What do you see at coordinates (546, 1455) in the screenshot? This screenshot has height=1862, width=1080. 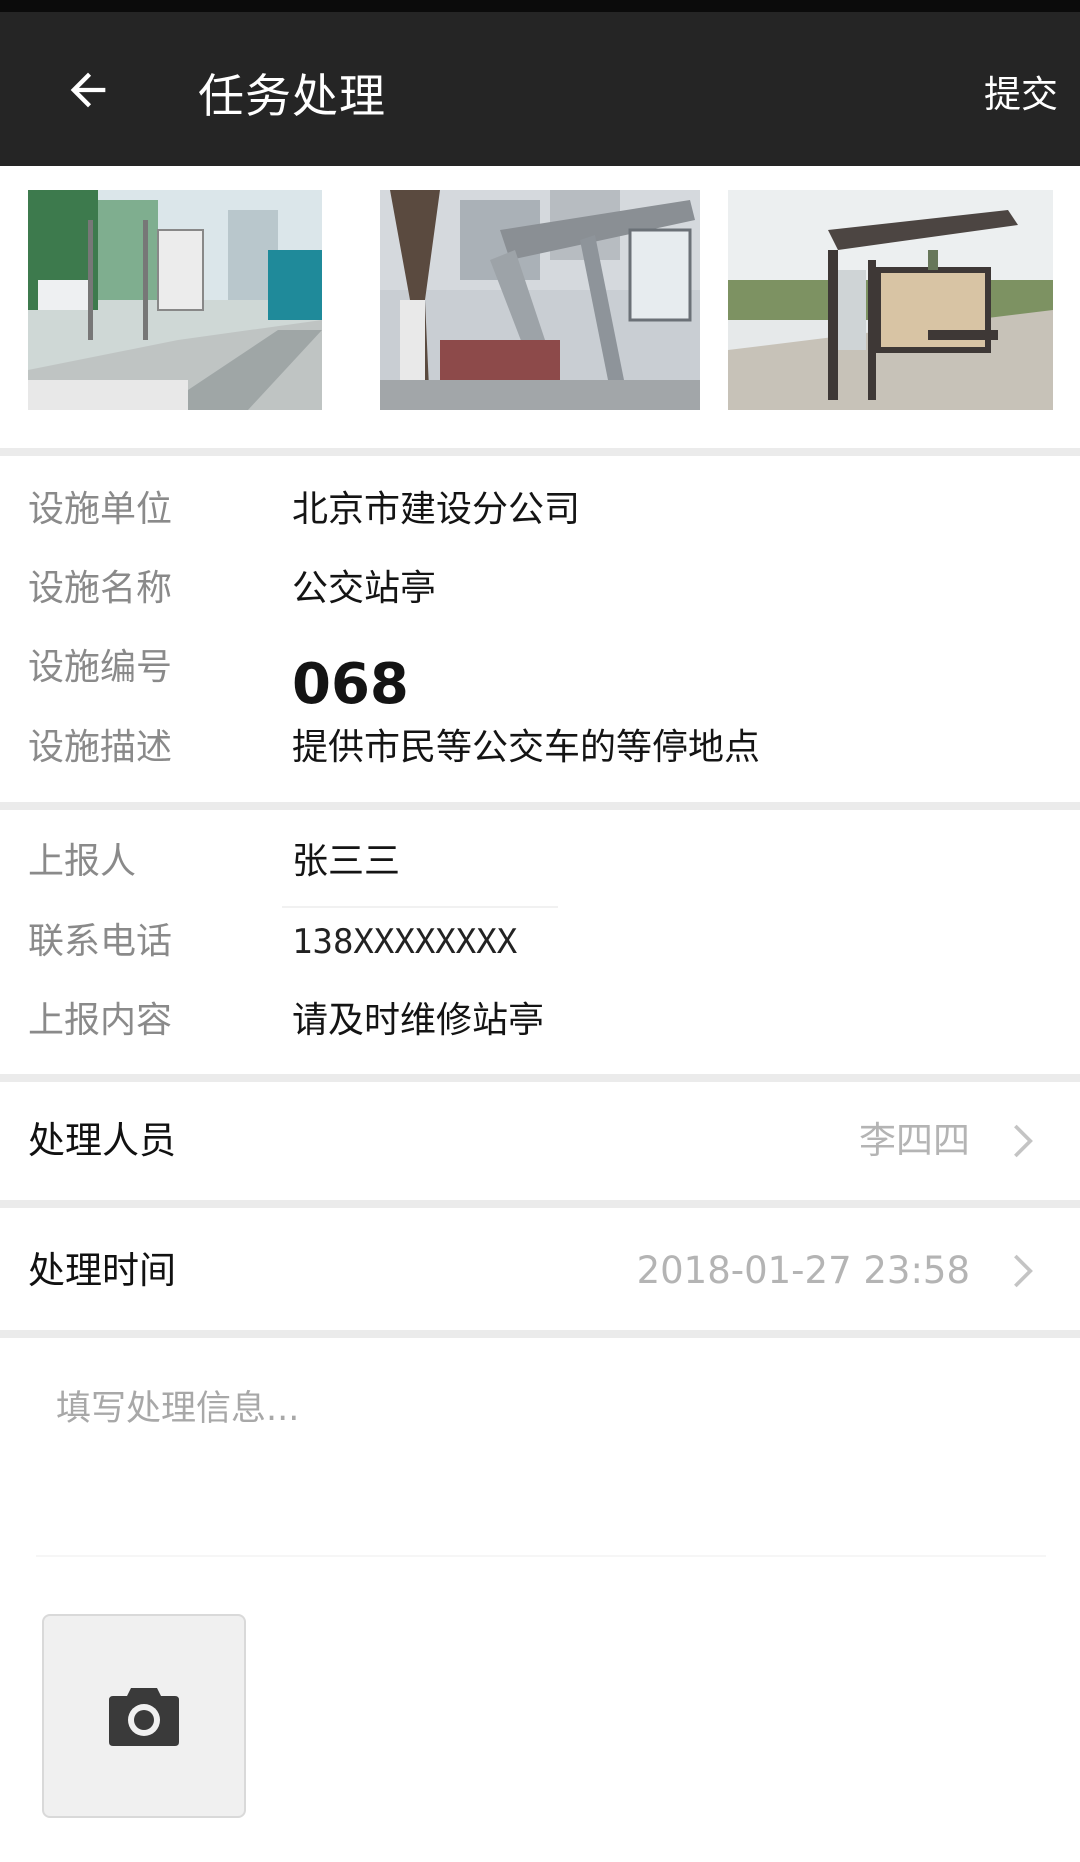 I see `handle-note-input` at bounding box center [546, 1455].